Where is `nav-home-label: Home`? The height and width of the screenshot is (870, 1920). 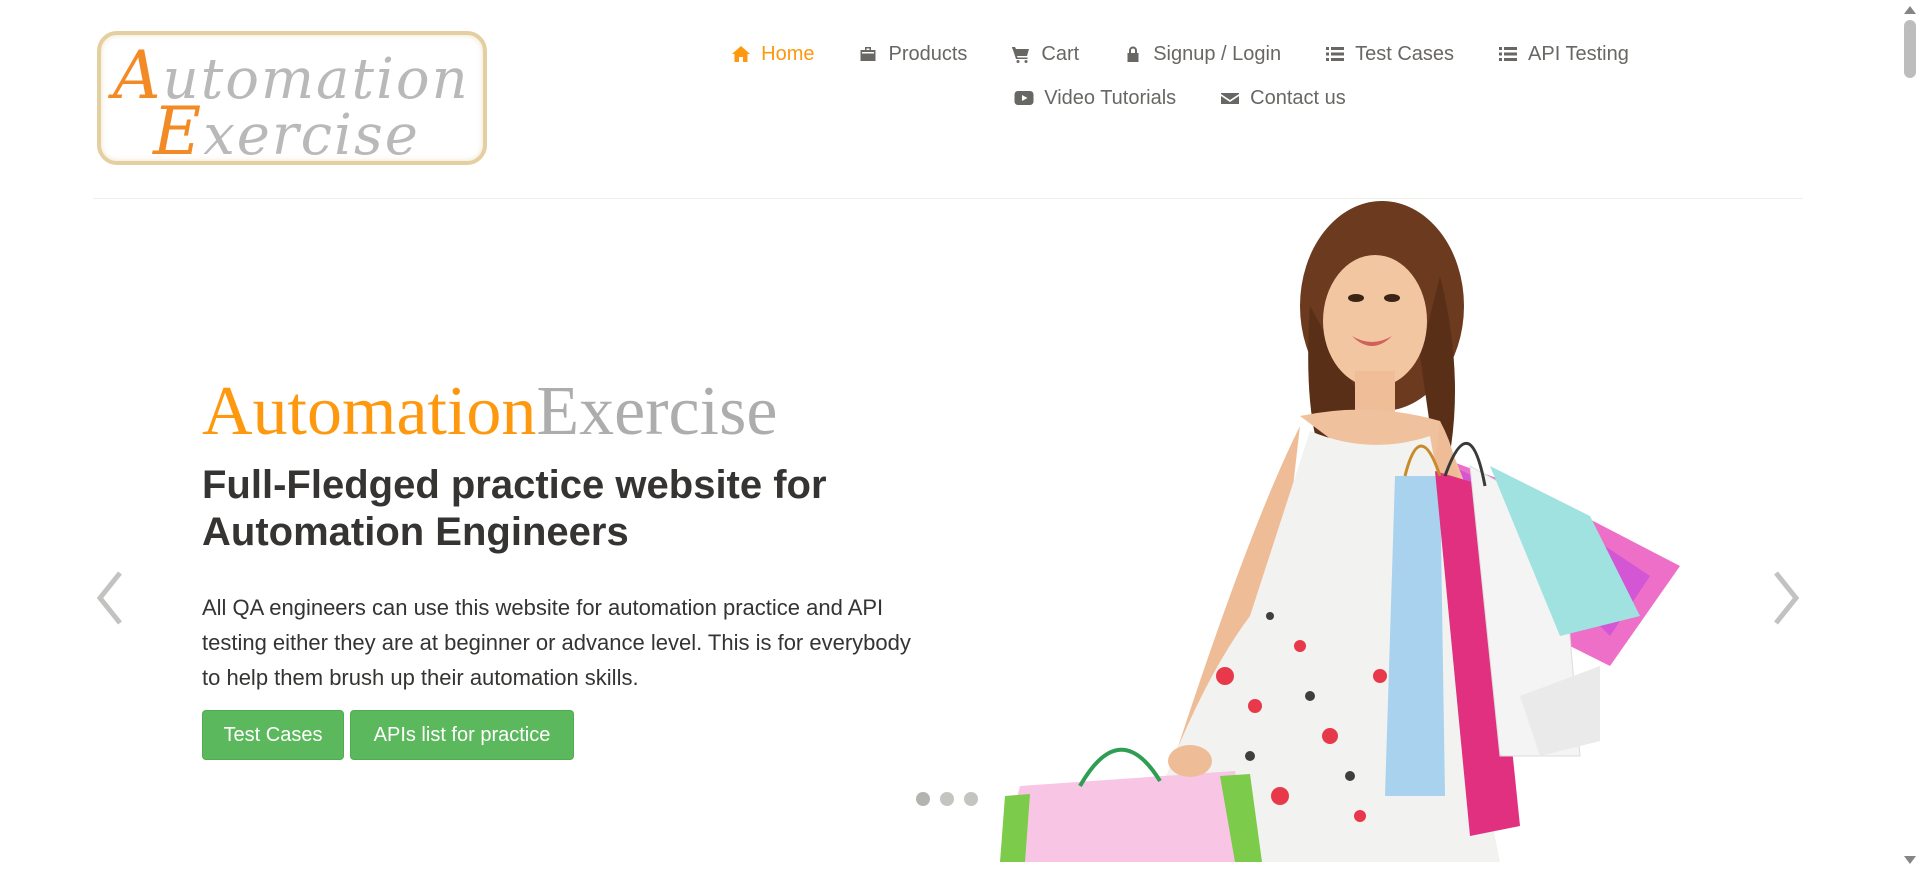
nav-home-label: Home is located at coordinates (788, 53).